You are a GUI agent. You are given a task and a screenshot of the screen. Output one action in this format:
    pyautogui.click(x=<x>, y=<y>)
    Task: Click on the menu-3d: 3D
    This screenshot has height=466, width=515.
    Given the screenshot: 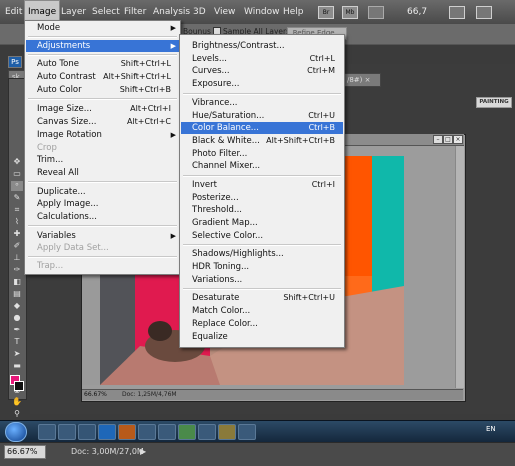 What is the action you would take?
    pyautogui.click(x=199, y=12)
    